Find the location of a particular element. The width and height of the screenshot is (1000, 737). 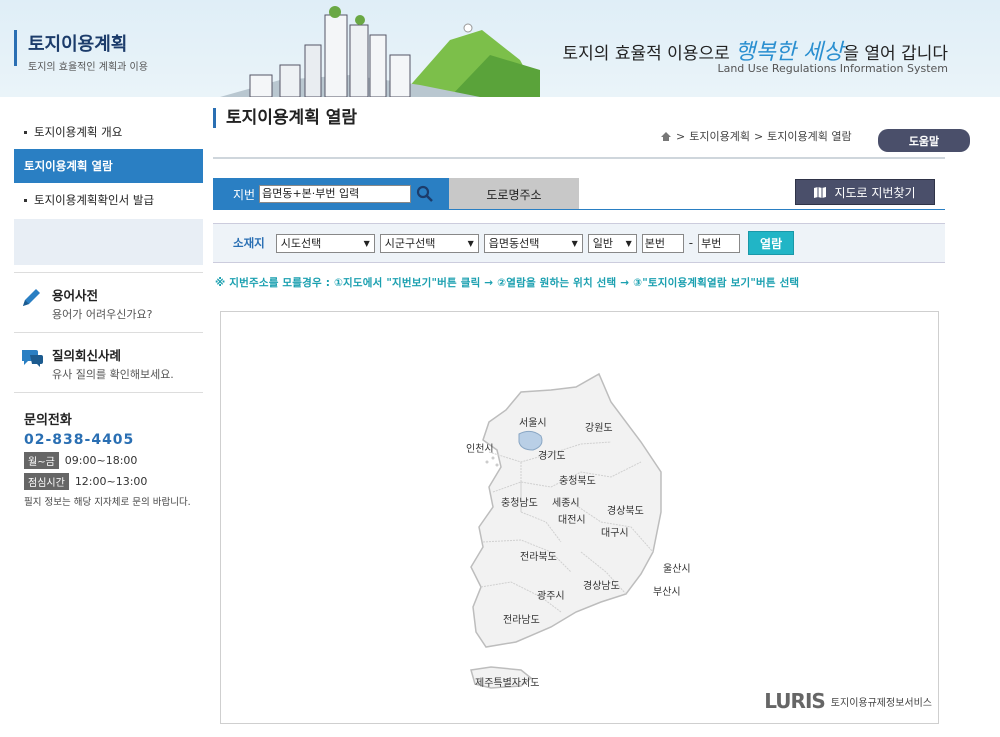

region-label: 강원도 is located at coordinates (599, 426).